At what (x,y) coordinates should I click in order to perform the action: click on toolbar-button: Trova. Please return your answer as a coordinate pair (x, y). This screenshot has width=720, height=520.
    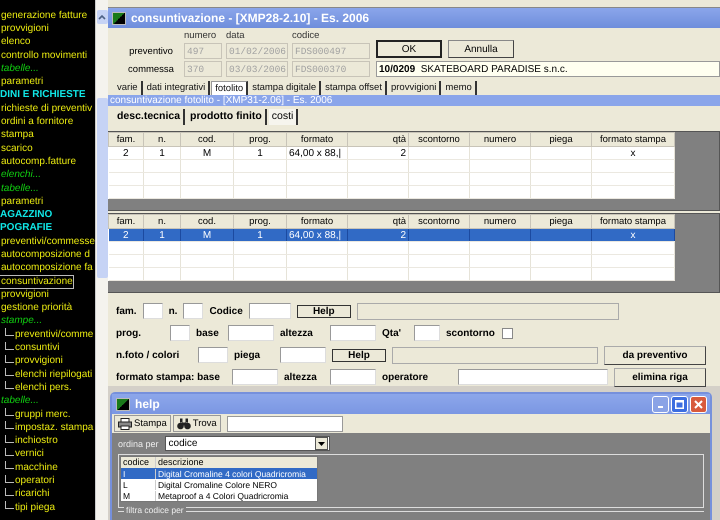
    Looking at the image, I should click on (196, 423).